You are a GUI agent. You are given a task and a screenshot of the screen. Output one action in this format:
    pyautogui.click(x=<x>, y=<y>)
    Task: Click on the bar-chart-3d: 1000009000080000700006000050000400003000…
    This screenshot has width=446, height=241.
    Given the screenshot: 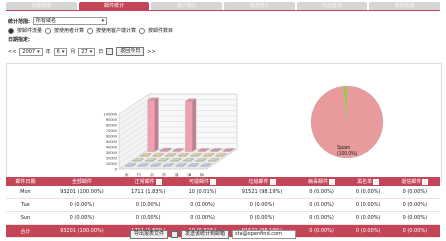 What is the action you would take?
    pyautogui.click(x=171, y=138)
    